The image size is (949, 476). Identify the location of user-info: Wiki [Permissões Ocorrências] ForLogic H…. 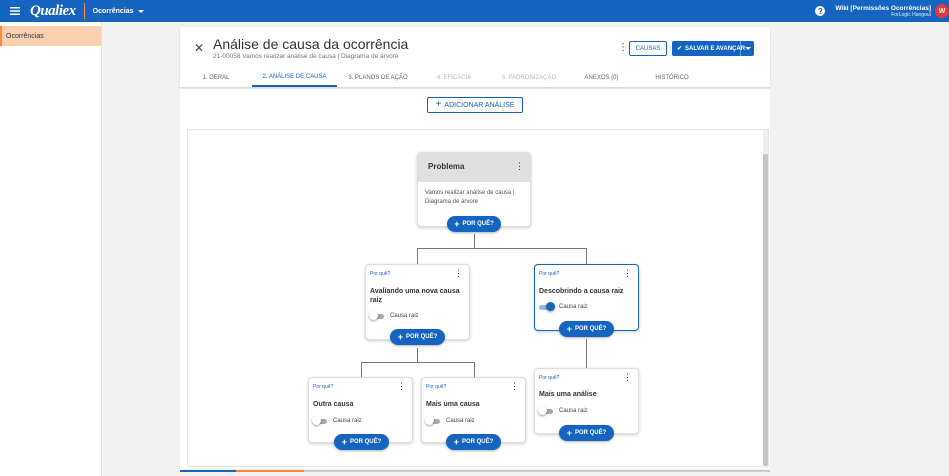
(883, 11).